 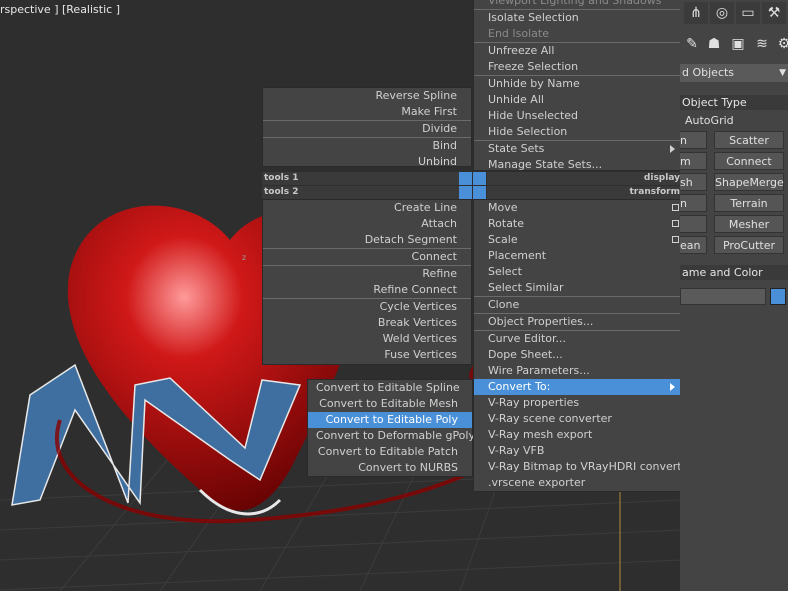 I want to click on quad-indicator-tr, so click(x=479, y=178).